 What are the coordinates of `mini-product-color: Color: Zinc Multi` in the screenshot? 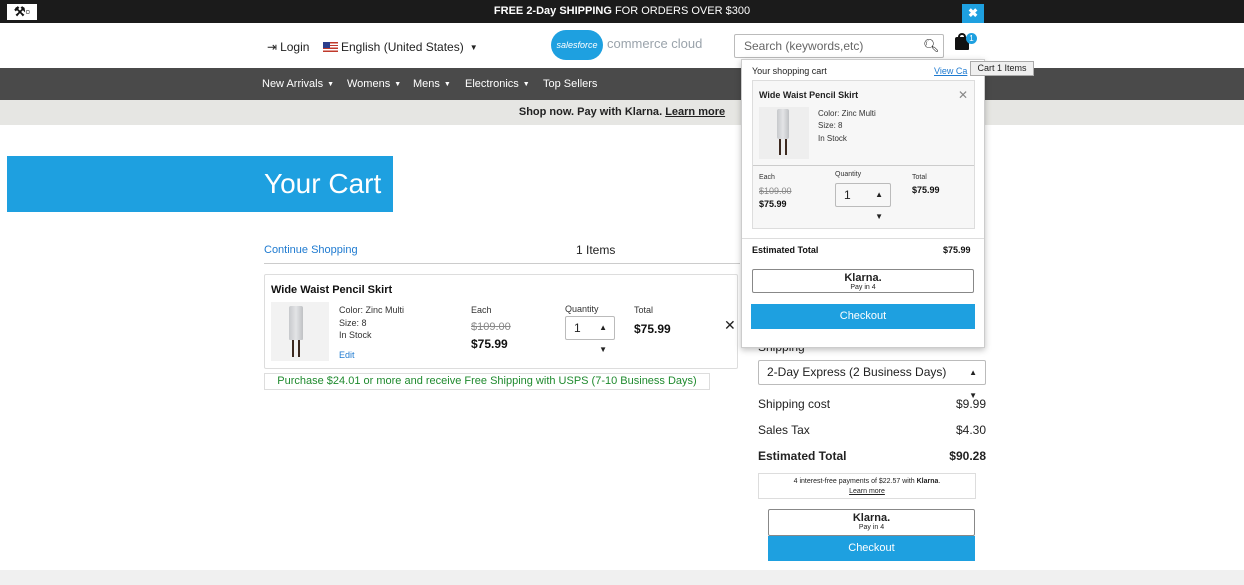 It's located at (847, 113).